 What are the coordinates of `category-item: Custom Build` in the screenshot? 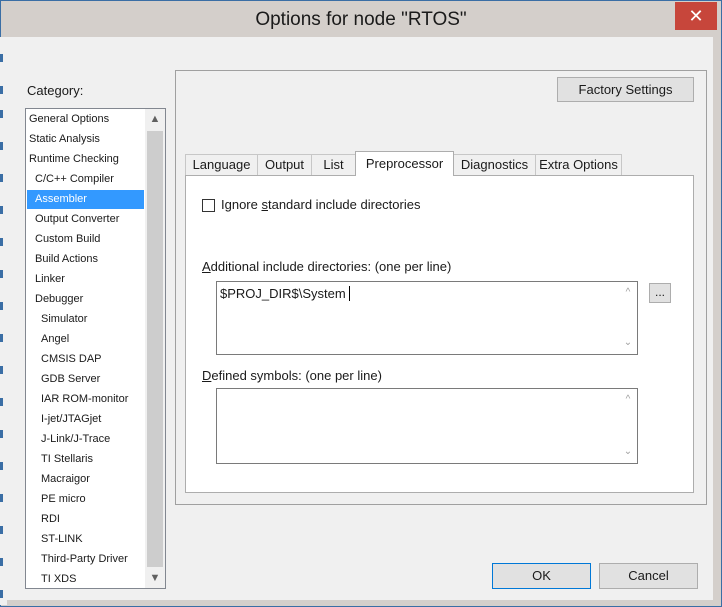 It's located at (85, 239).